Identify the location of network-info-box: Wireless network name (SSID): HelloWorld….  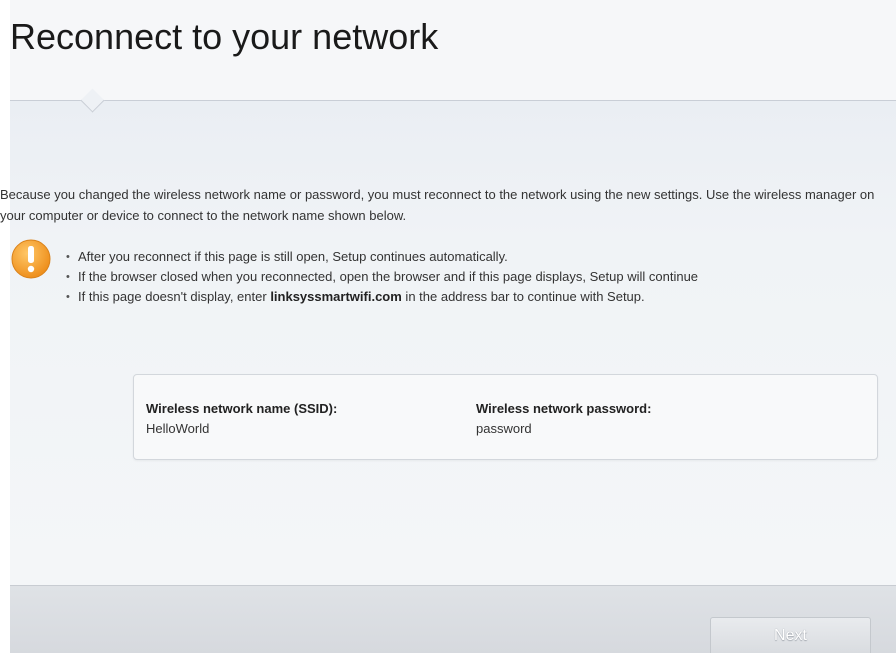
(505, 417).